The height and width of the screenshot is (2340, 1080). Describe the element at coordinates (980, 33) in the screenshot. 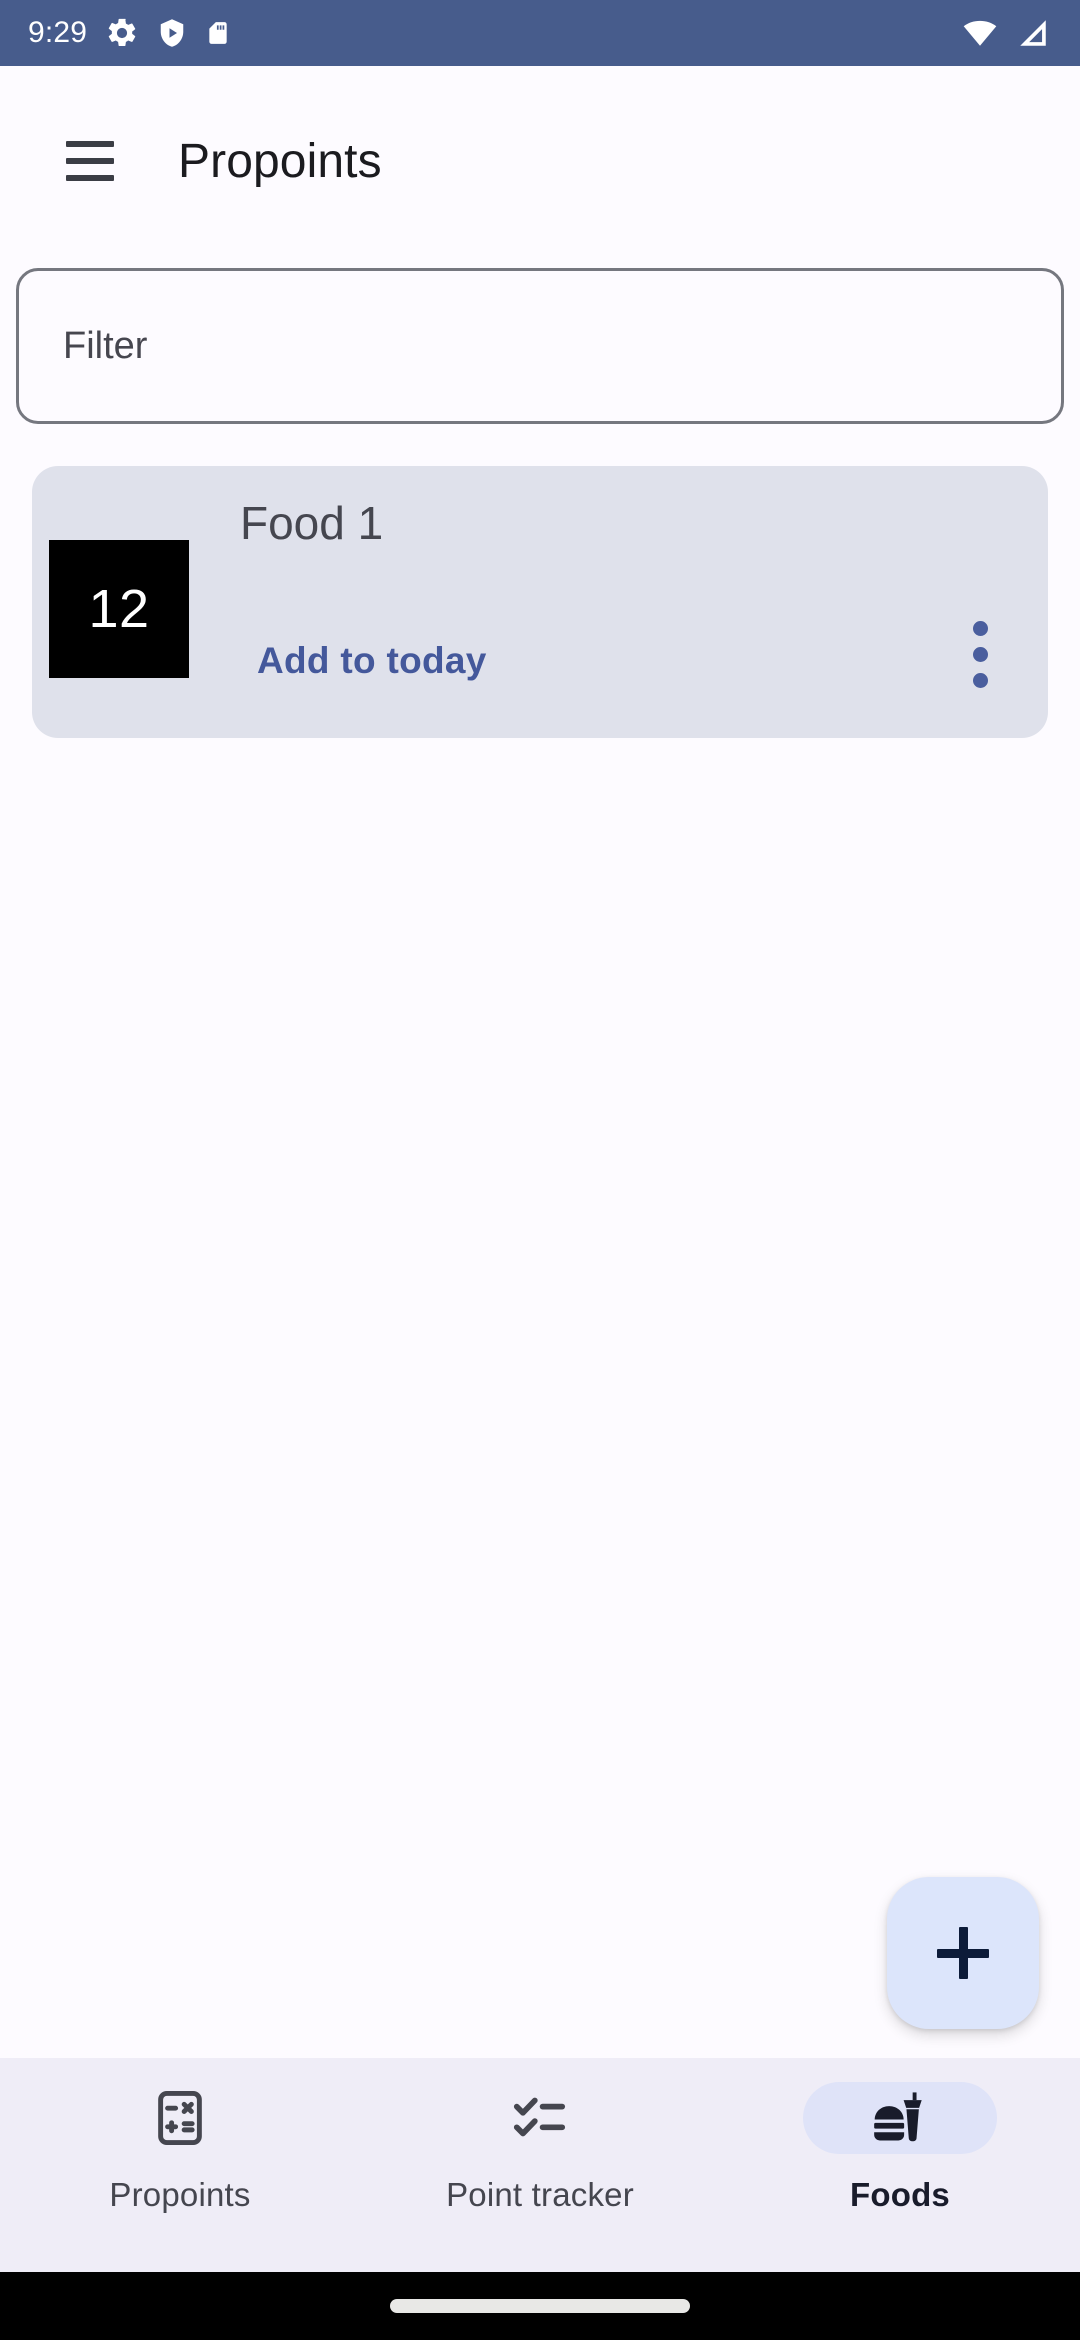

I see `wifi-icon` at that location.